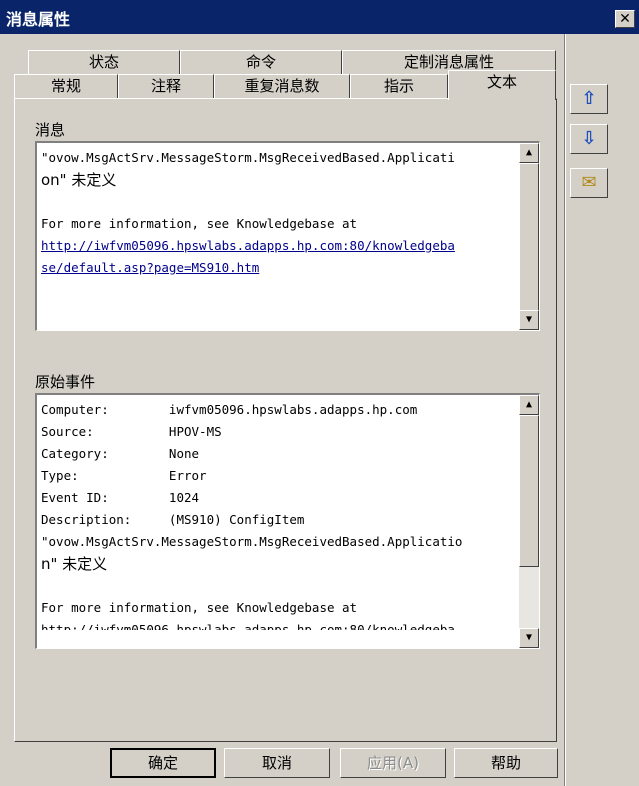  I want to click on arrow-up-icon: ⇧, so click(589, 98).